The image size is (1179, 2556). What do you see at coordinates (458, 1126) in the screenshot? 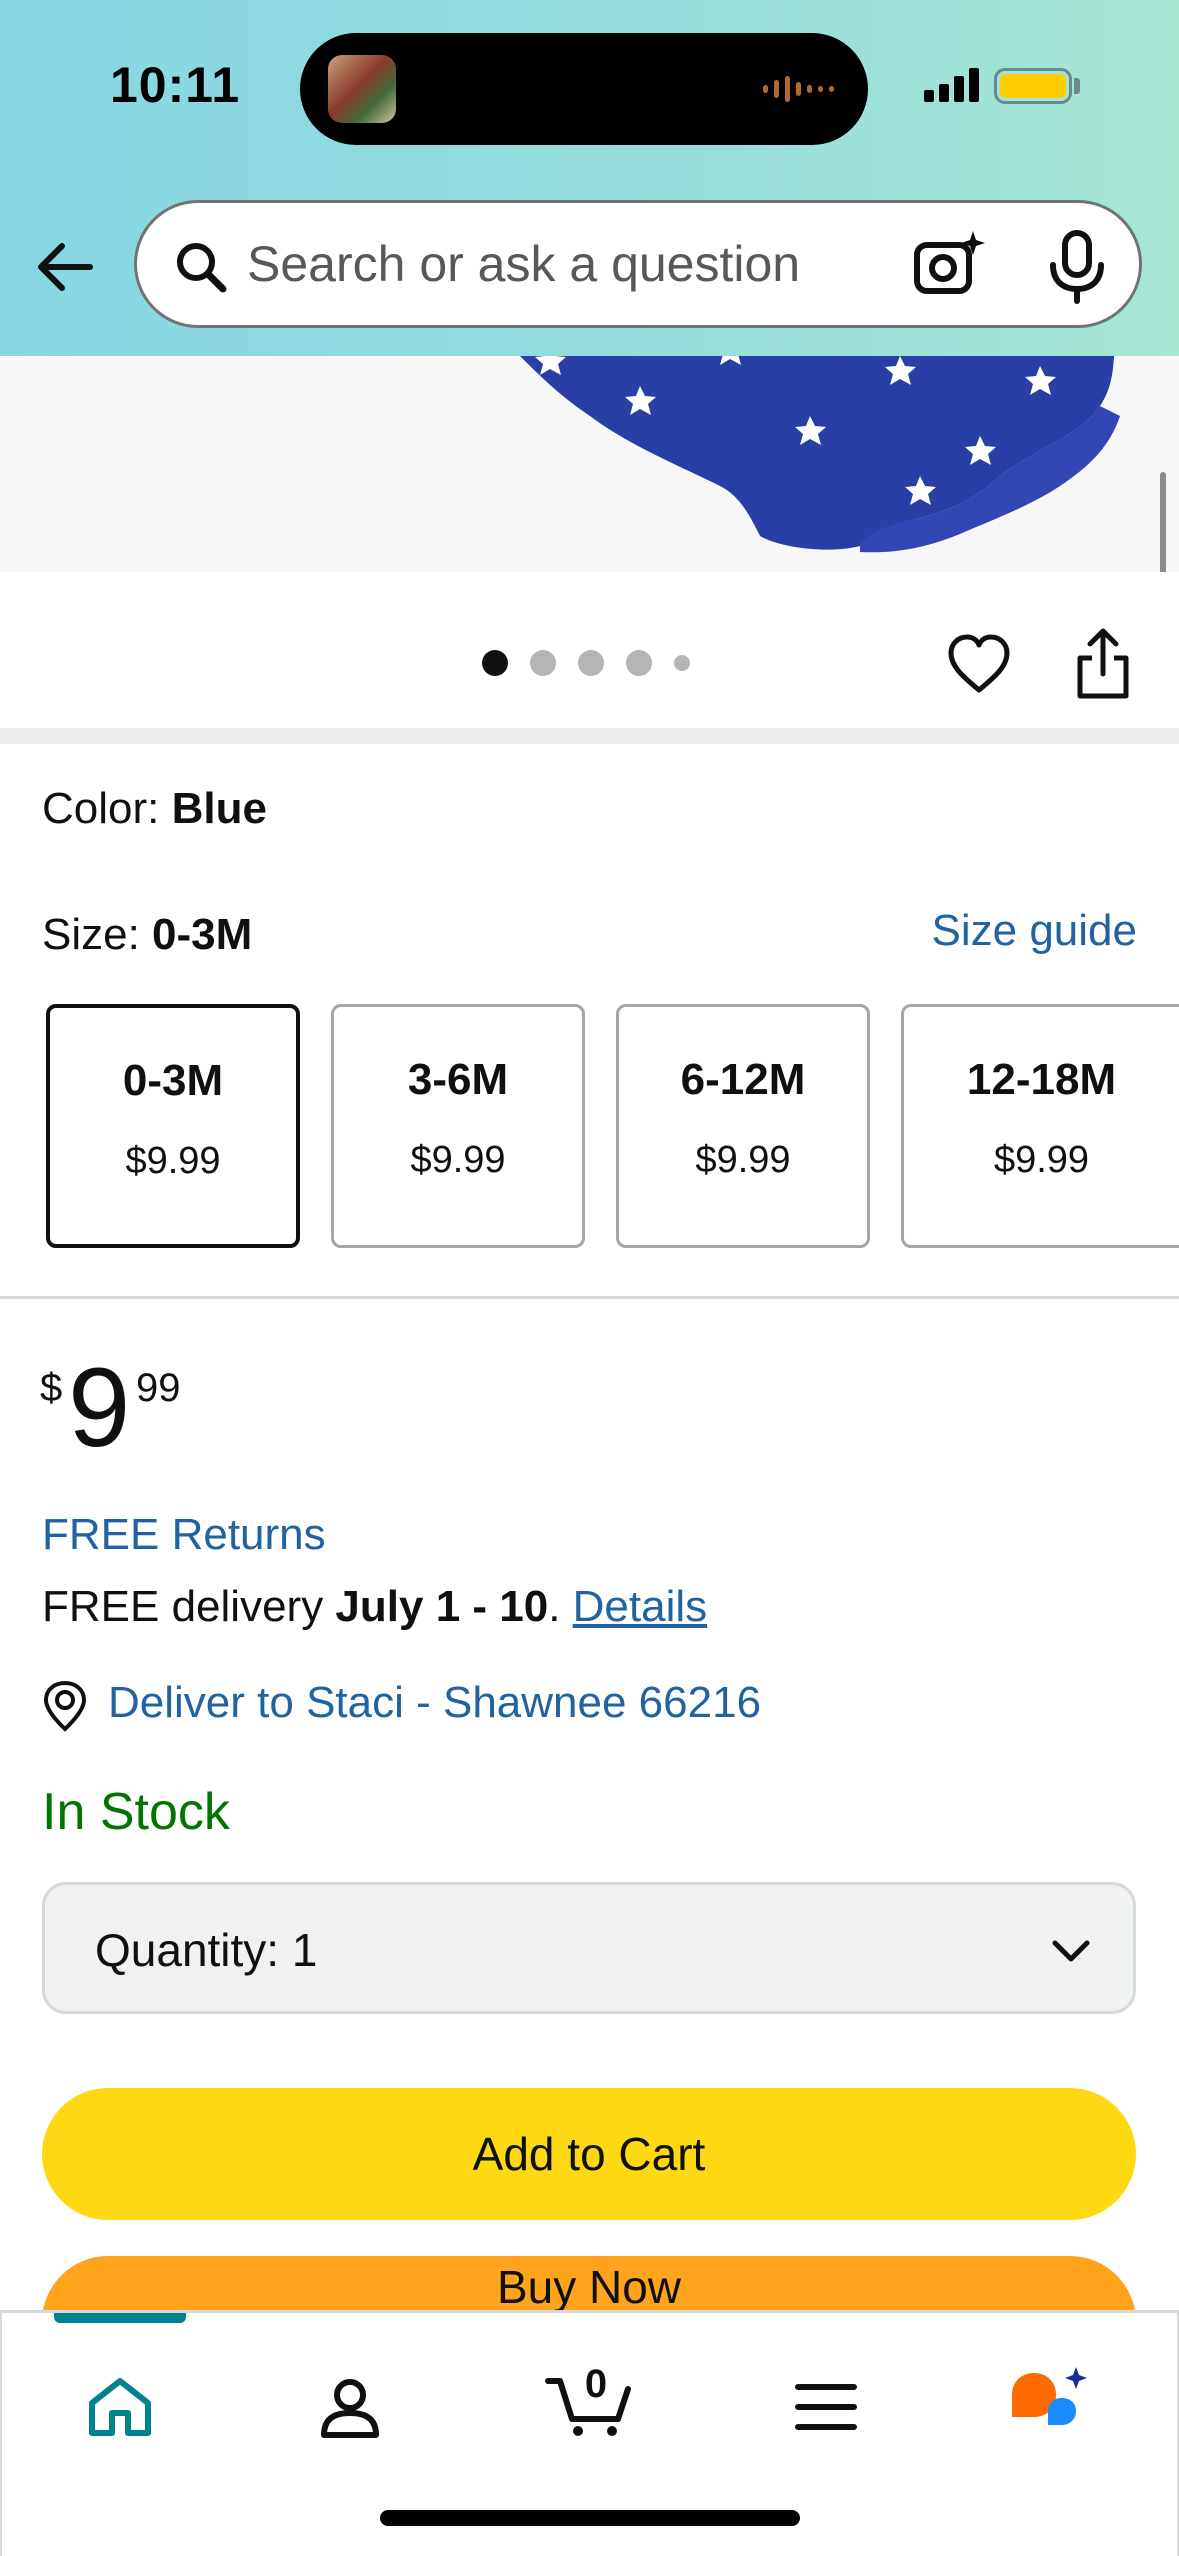
I see `size-option-3-6m: 3-6M $9.99` at bounding box center [458, 1126].